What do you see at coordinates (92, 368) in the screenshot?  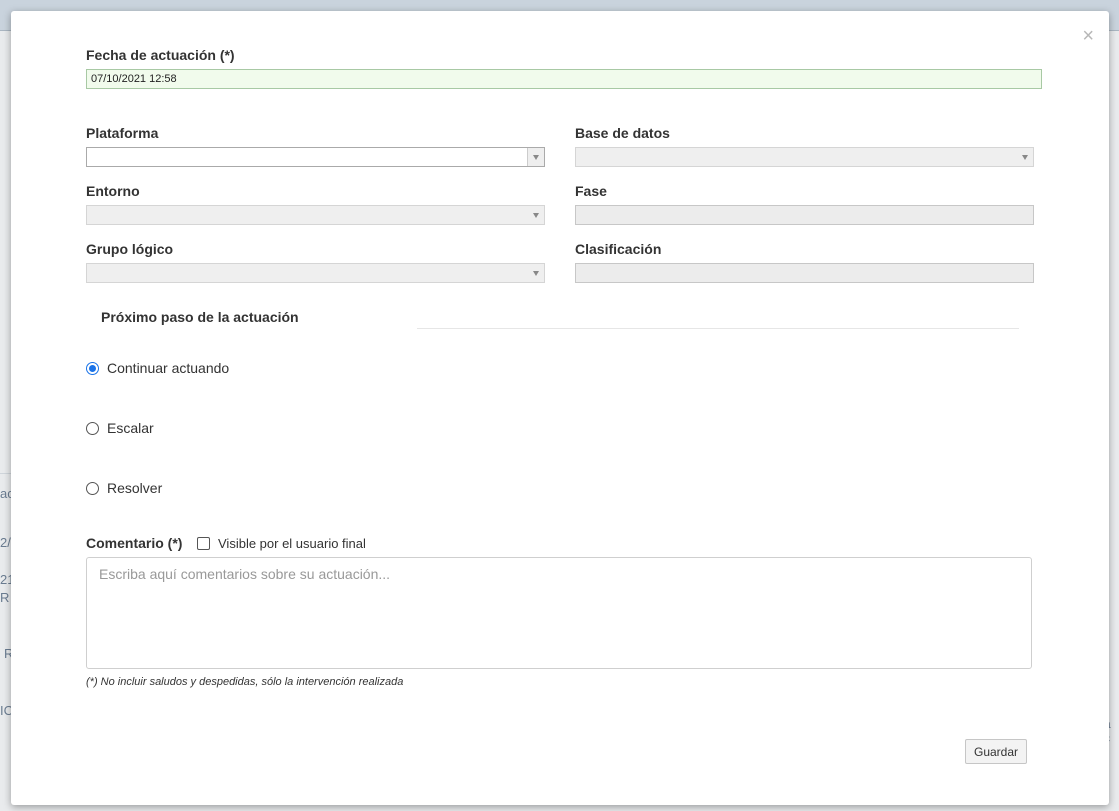 I see `radio-button-checked` at bounding box center [92, 368].